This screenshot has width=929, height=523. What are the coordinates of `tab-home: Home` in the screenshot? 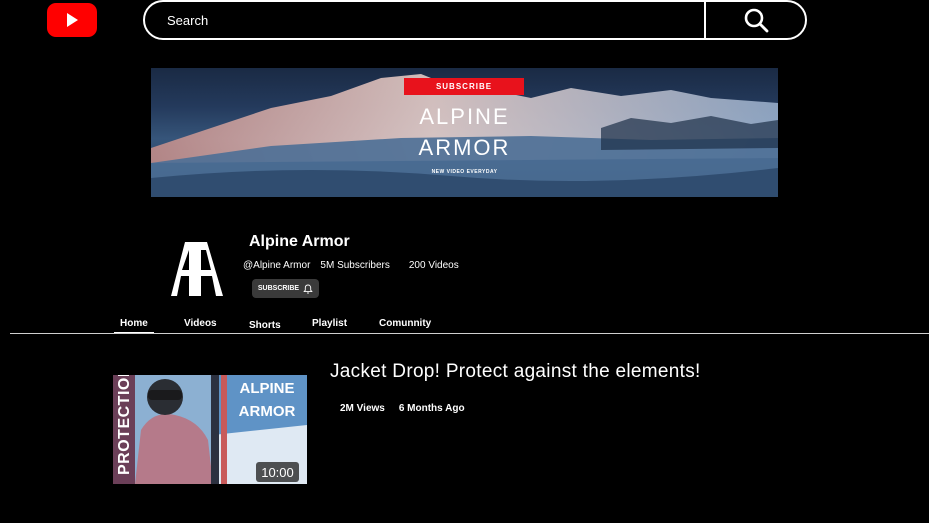 It's located at (134, 325).